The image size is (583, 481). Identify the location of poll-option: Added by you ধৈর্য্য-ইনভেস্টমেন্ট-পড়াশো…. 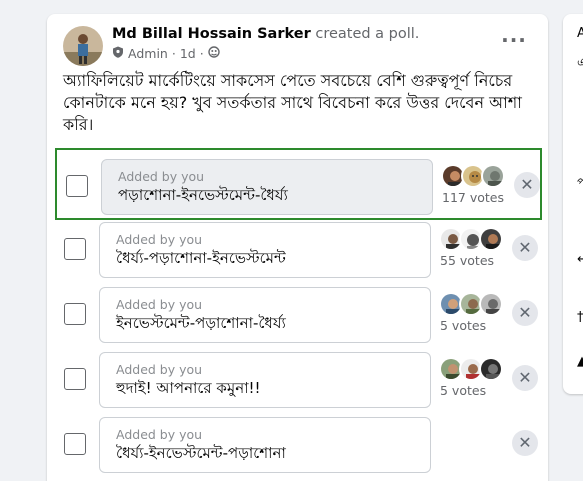
(298, 444).